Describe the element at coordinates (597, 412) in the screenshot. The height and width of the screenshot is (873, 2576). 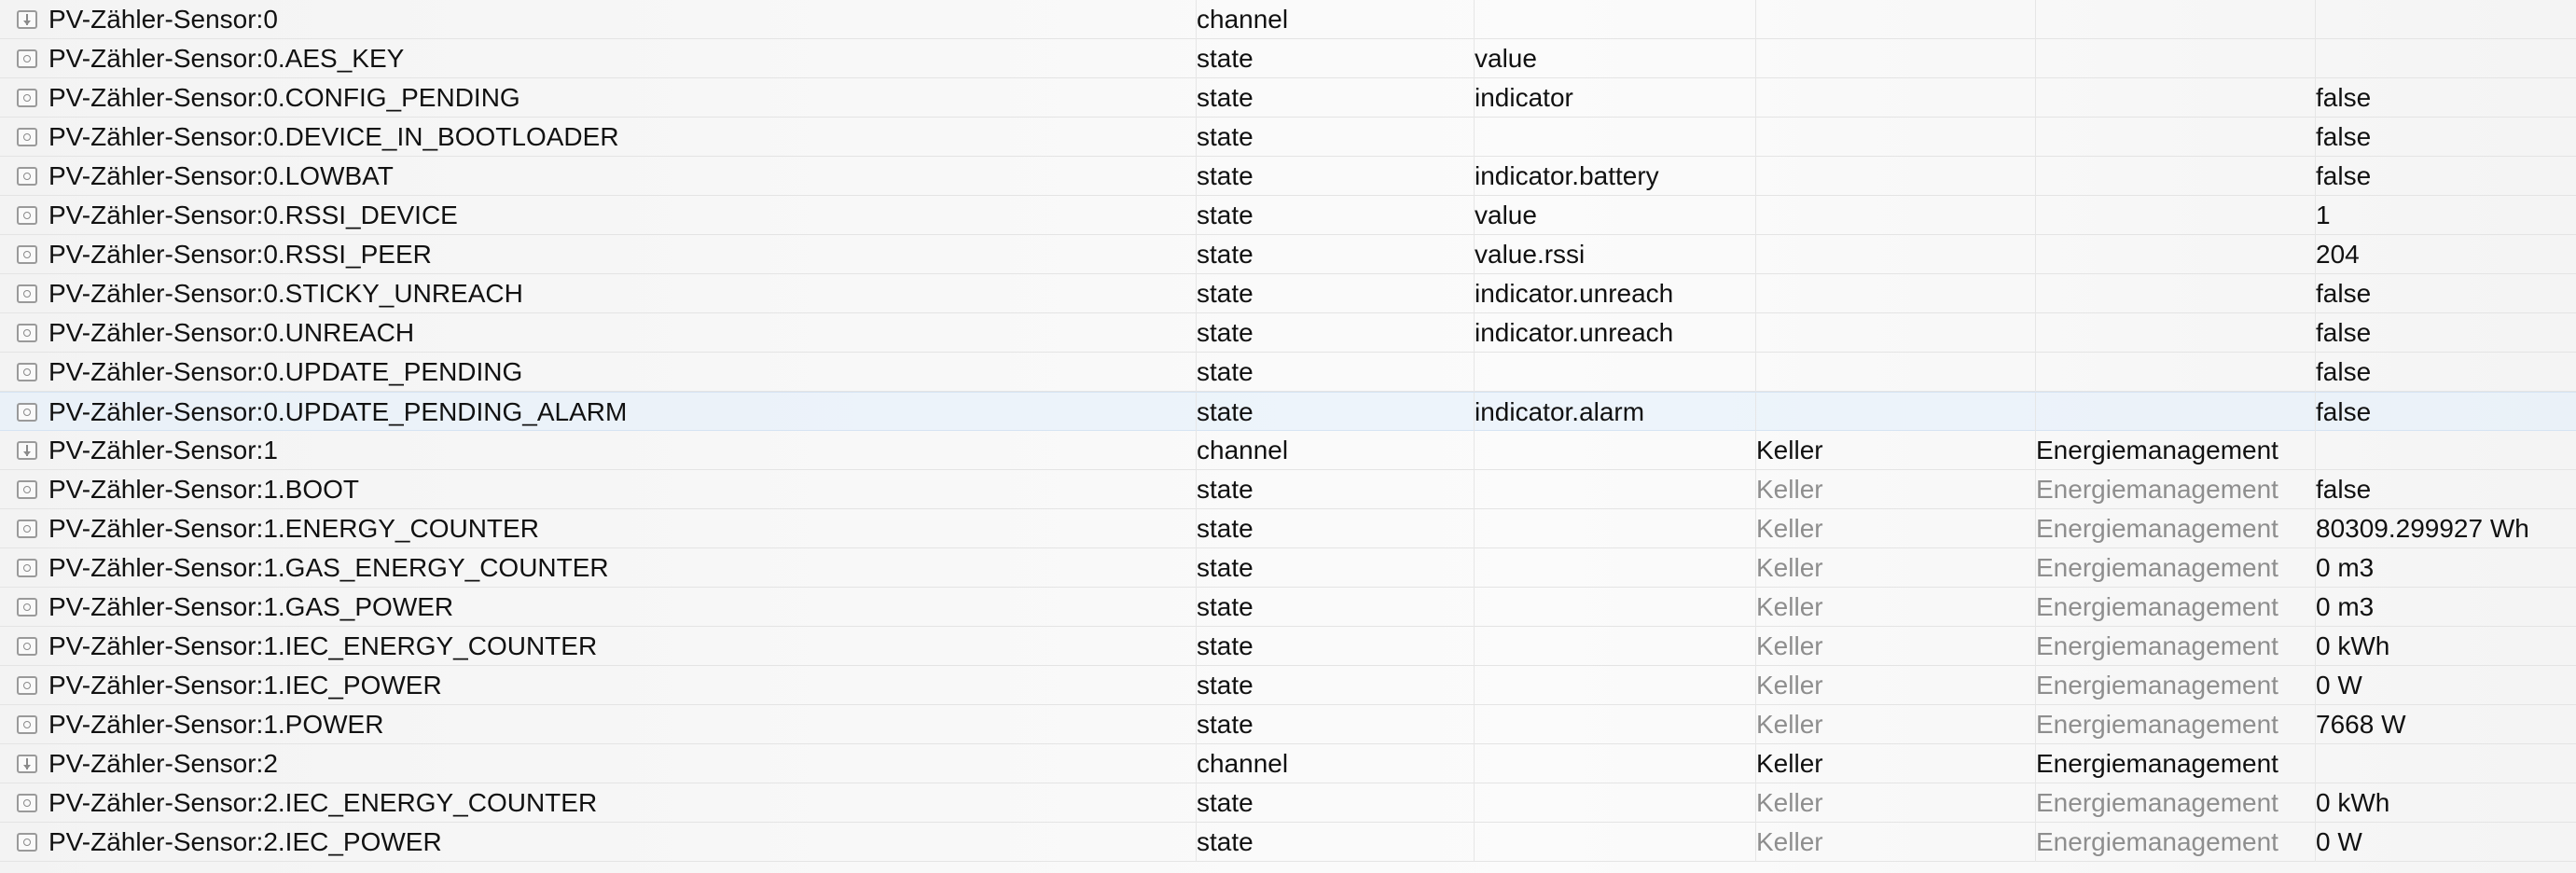
I see `object-id-cell: PV-Zähler-Sensor:0.UPDATE_PENDING_ALARM` at that location.